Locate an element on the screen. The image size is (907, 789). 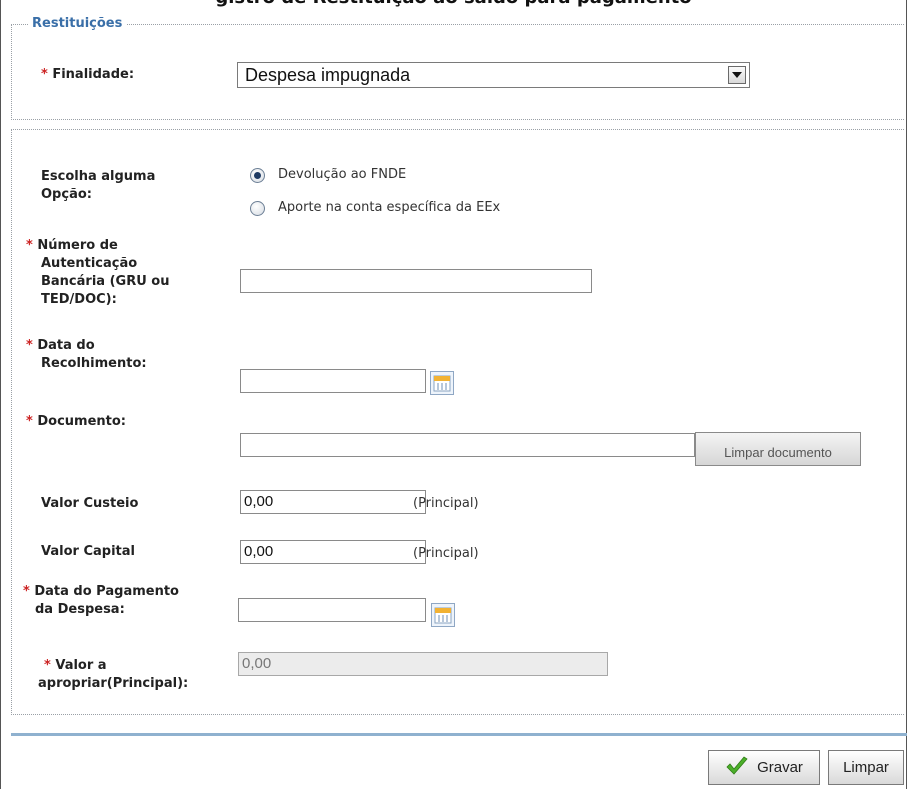
radio-aporte-conta is located at coordinates (257, 208).